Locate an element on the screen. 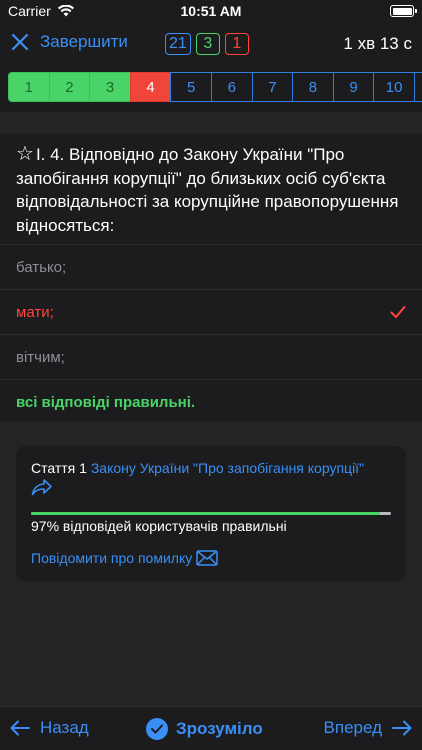  question-cell-4: 4 is located at coordinates (150, 87).